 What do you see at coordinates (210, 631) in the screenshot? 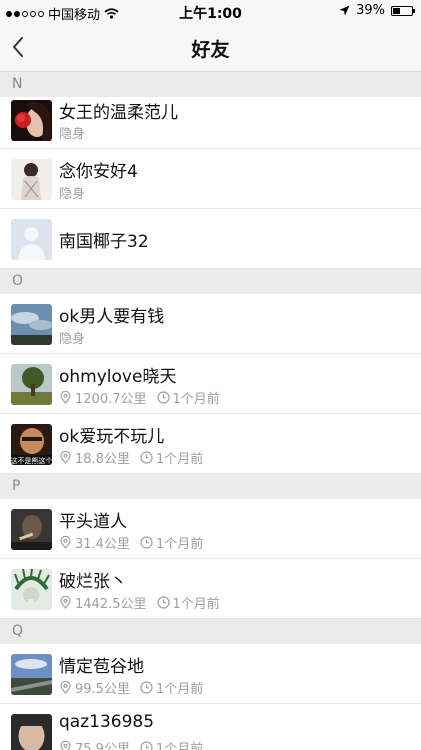
I see `section-header-q: Q` at bounding box center [210, 631].